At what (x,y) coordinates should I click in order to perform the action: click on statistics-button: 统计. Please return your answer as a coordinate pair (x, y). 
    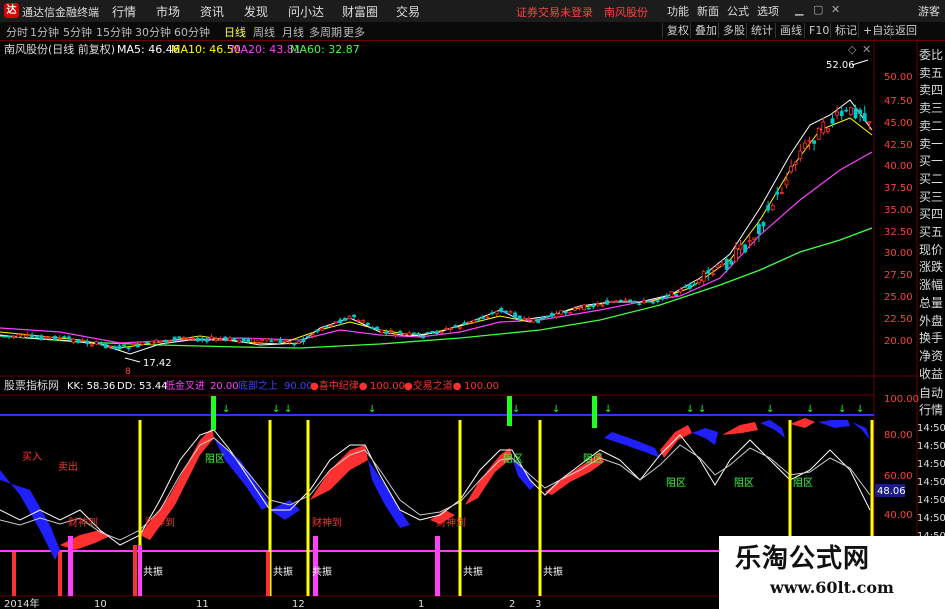
    Looking at the image, I should click on (761, 30).